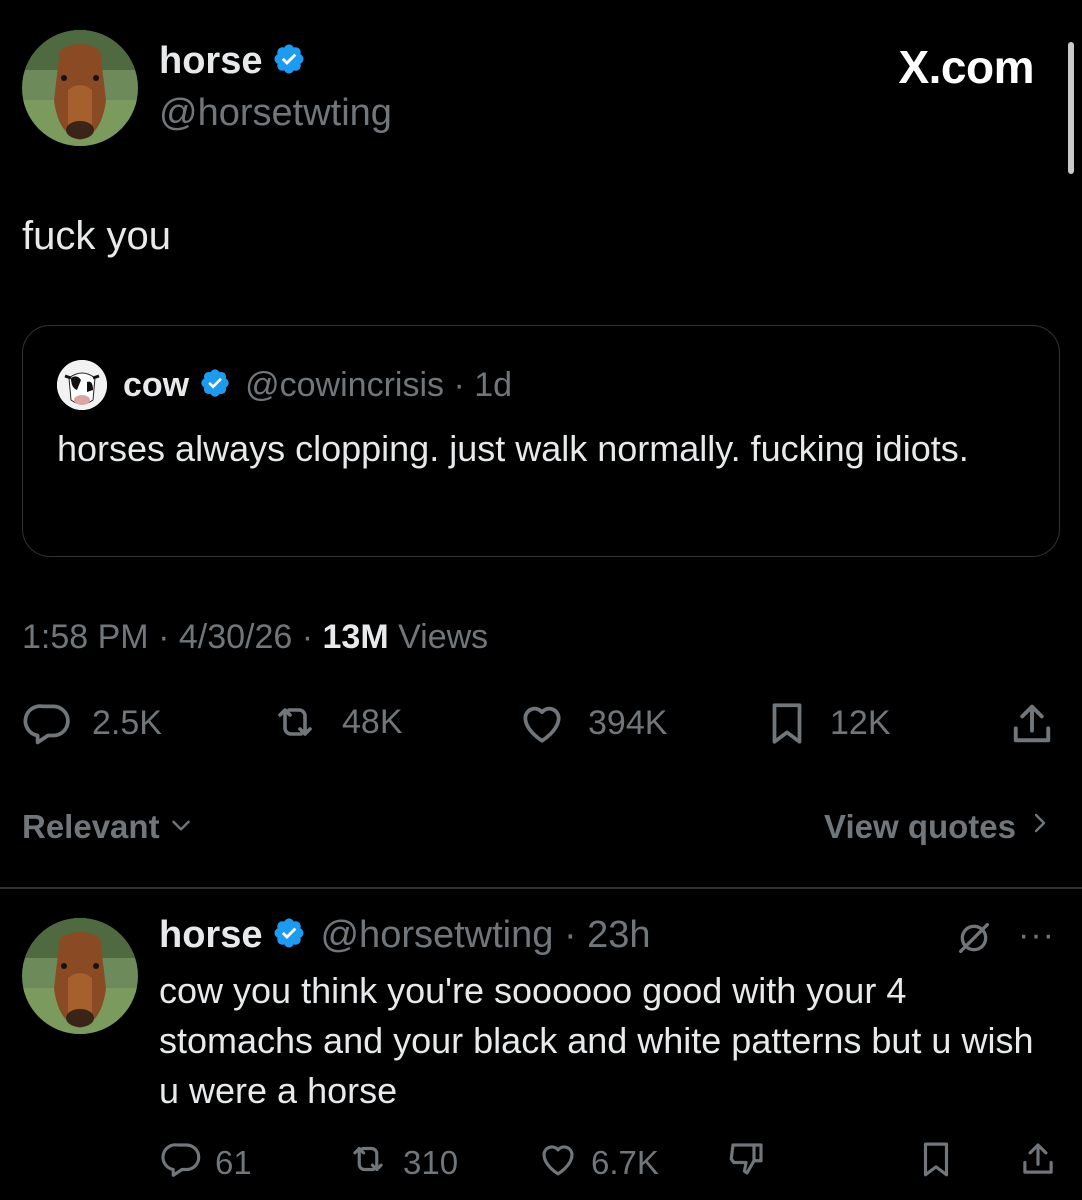  Describe the element at coordinates (431, 1162) in the screenshot. I see `reply-repost-count: 310` at that location.